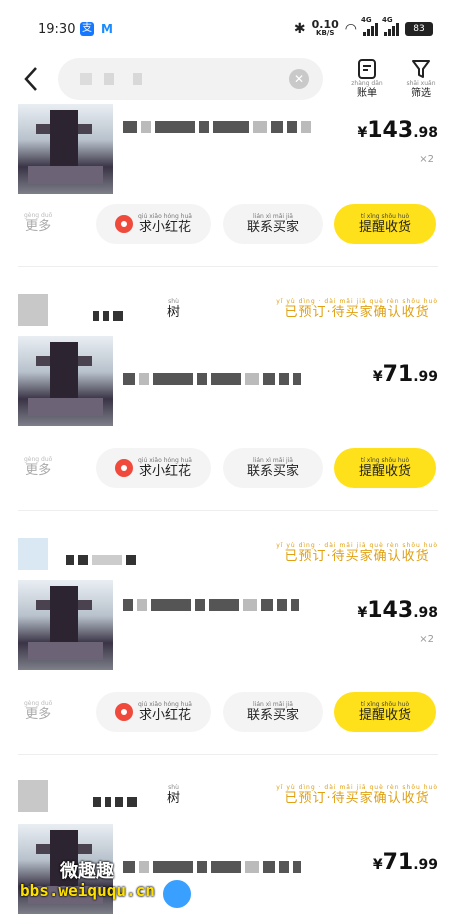 The image size is (455, 920). What do you see at coordinates (419, 29) in the screenshot?
I see `battery-icon: 83` at bounding box center [419, 29].